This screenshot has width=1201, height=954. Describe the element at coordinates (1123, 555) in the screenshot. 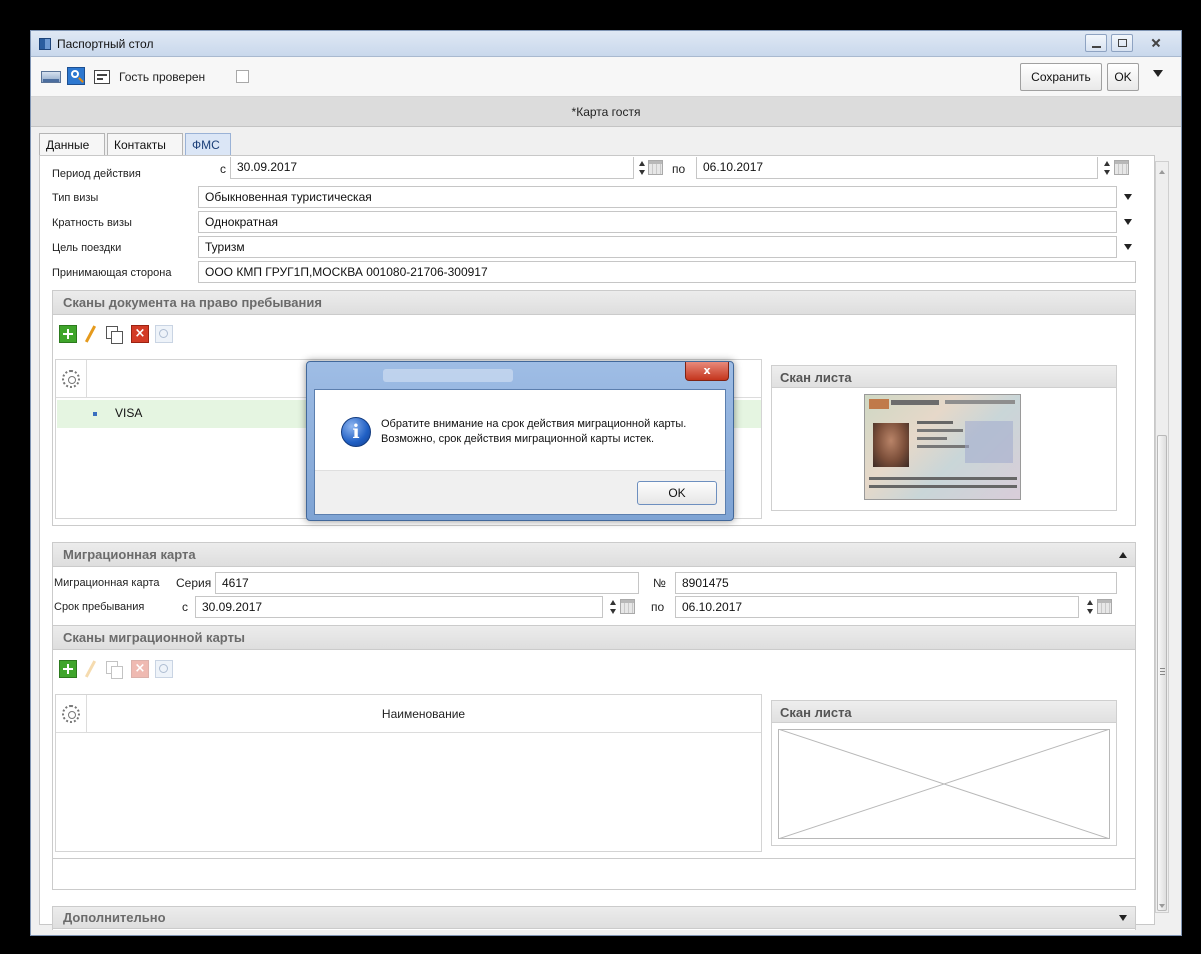

I see `collapse-arrow-icon` at that location.